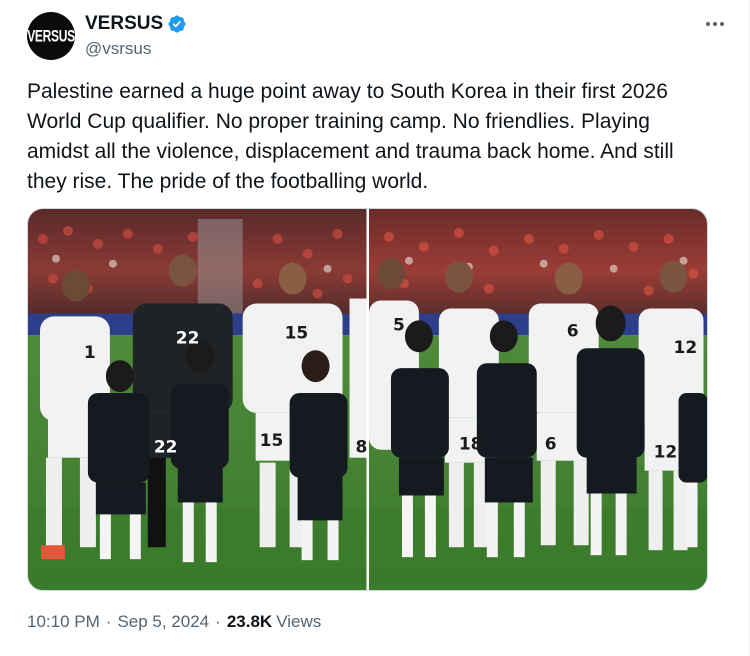 Image resolution: width=750 pixels, height=656 pixels. What do you see at coordinates (177, 24) in the screenshot?
I see `verified-badge-icon` at bounding box center [177, 24].